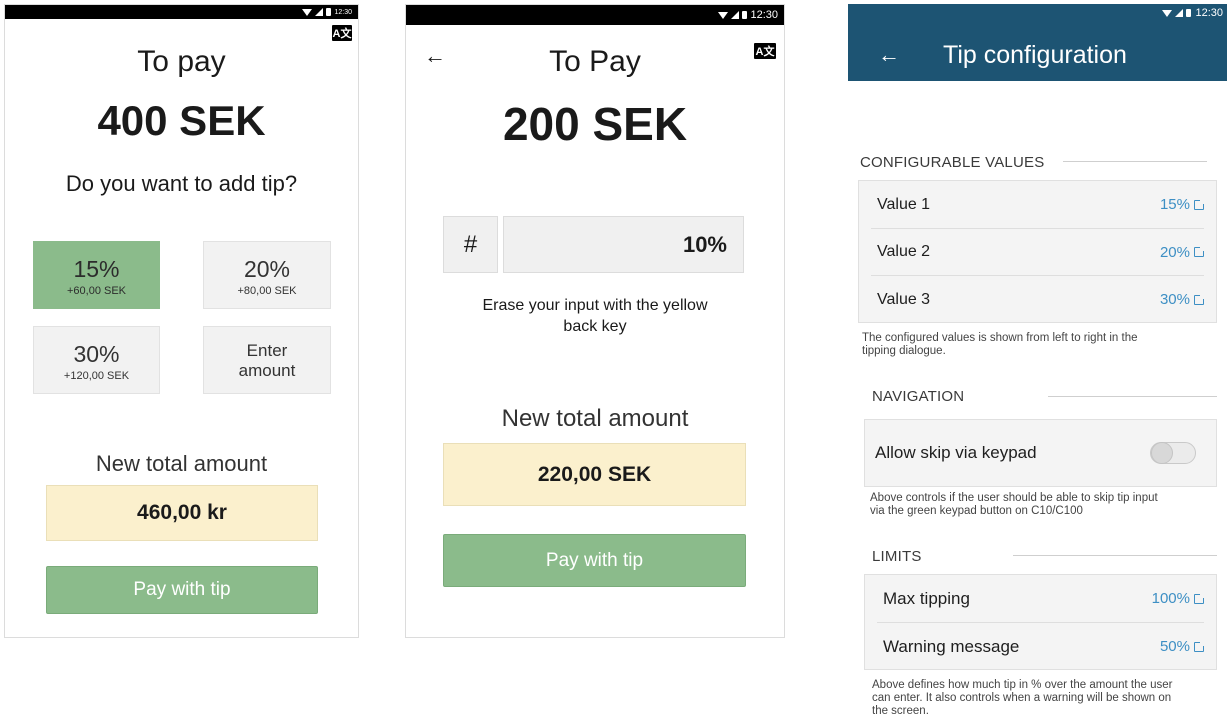 The height and width of the screenshot is (723, 1227). I want to click on config-row-value-1: Value 1 15%, so click(1037, 204).